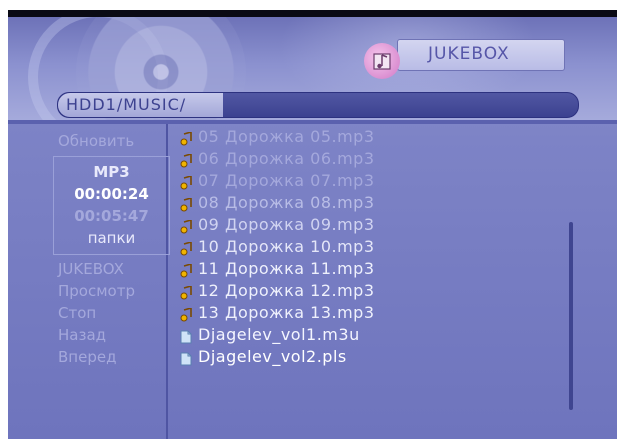 The width and height of the screenshot is (625, 439). I want to click on file-name: Djagelev_vol1.m3u, so click(279, 334).